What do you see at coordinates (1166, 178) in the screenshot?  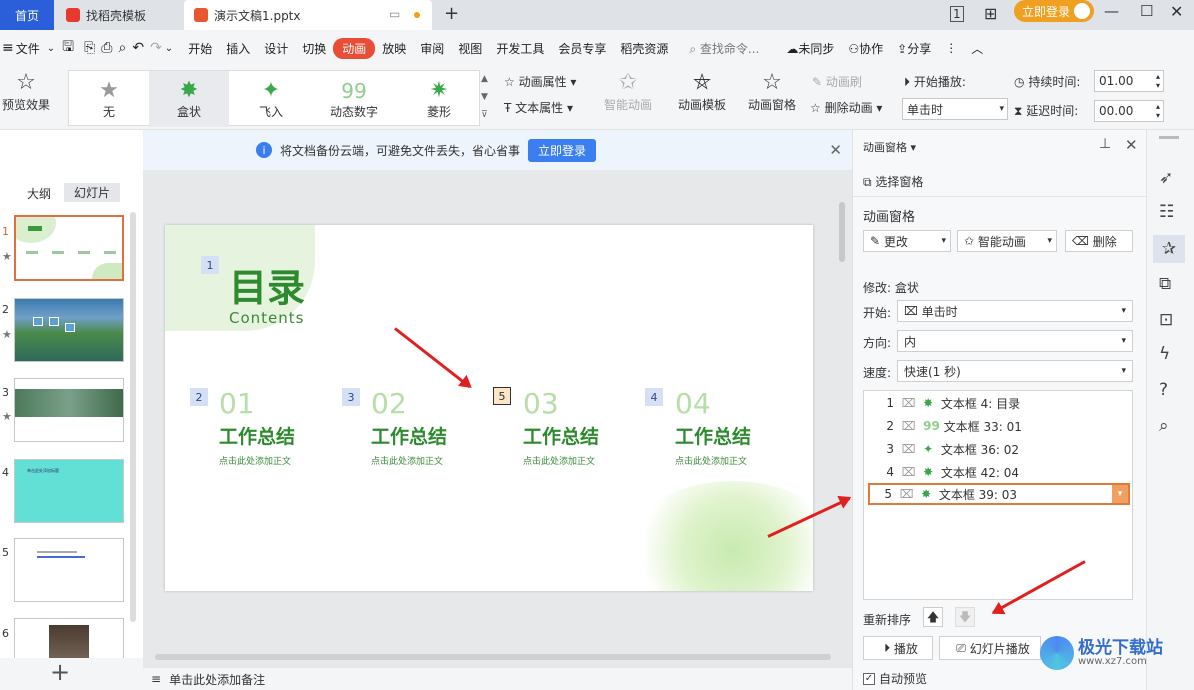 I see `rocket-icon: ➶` at bounding box center [1166, 178].